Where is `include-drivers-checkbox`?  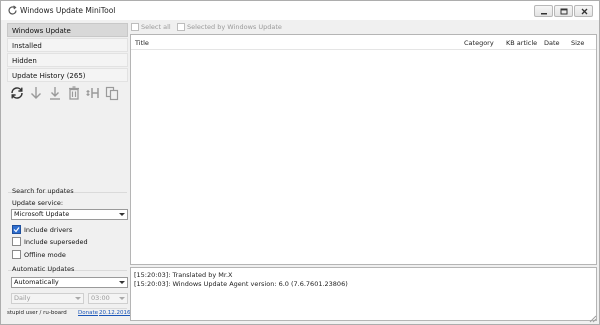 include-drivers-checkbox is located at coordinates (16, 229).